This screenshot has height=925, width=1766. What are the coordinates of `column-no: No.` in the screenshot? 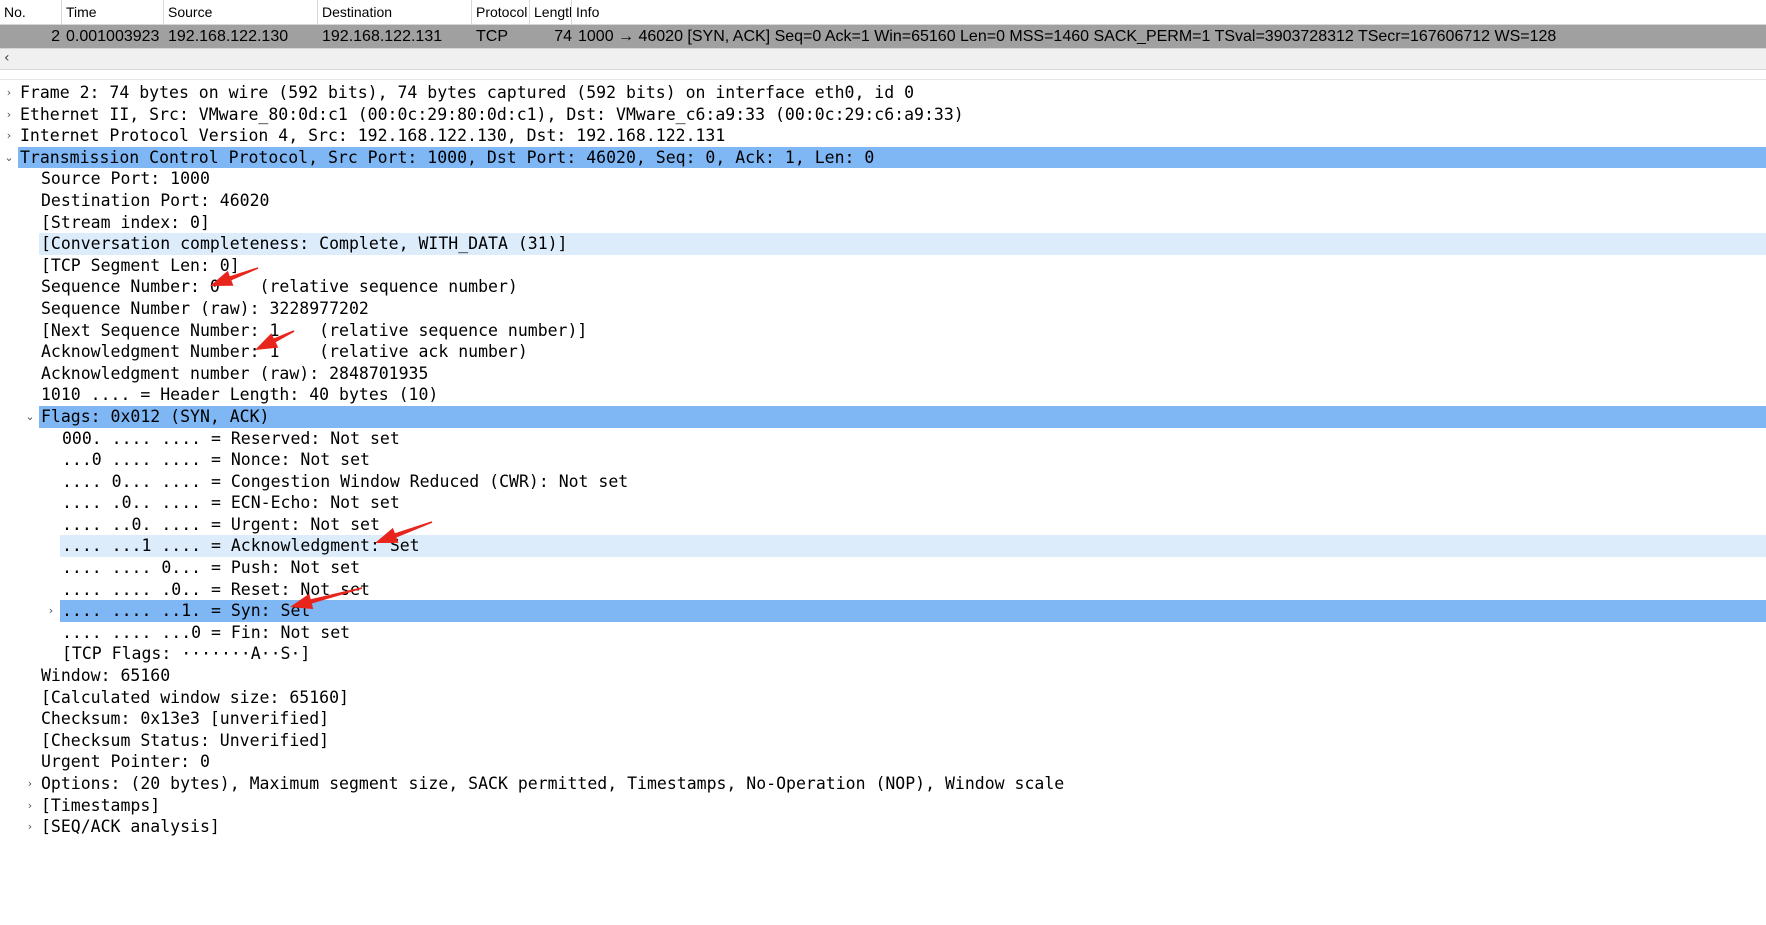 It's located at (31, 12).